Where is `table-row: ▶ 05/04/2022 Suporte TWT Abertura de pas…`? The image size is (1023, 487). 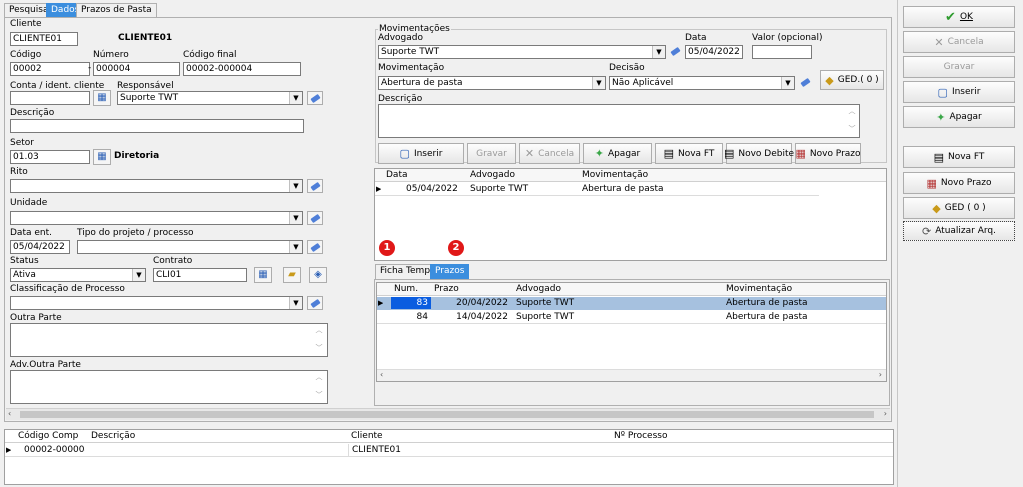
table-row: ▶ 05/04/2022 Suporte TWT Abertura de pas… is located at coordinates (597, 189).